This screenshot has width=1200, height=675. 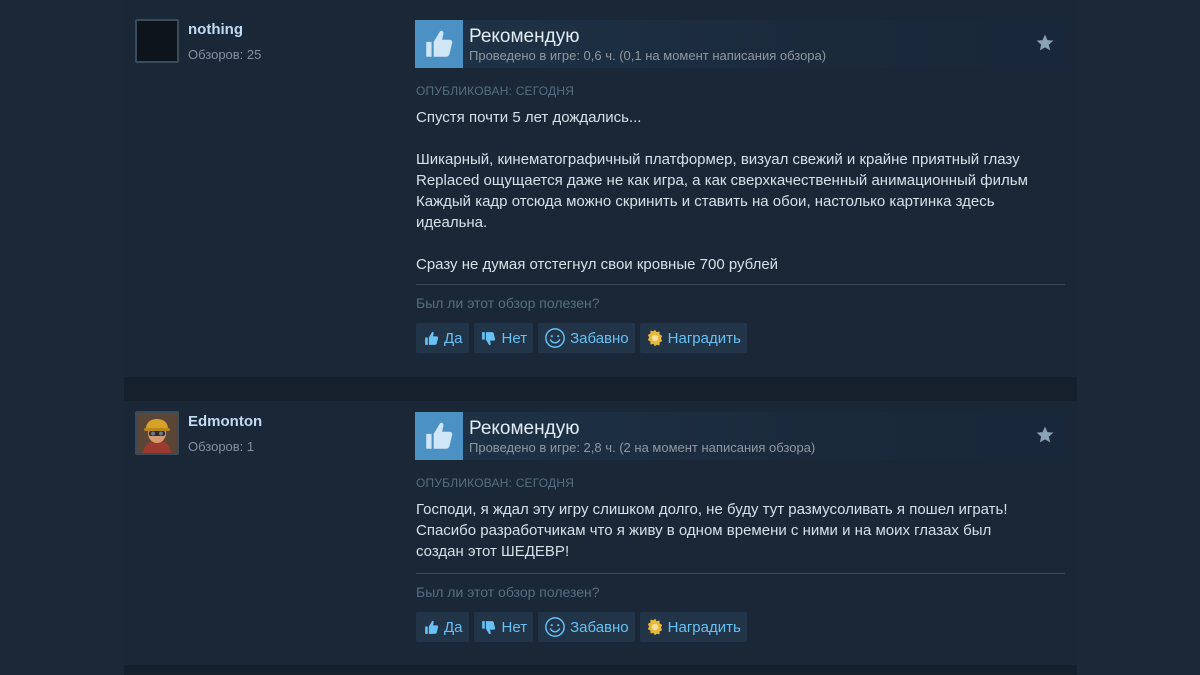 What do you see at coordinates (215, 29) in the screenshot?
I see `username: nothing` at bounding box center [215, 29].